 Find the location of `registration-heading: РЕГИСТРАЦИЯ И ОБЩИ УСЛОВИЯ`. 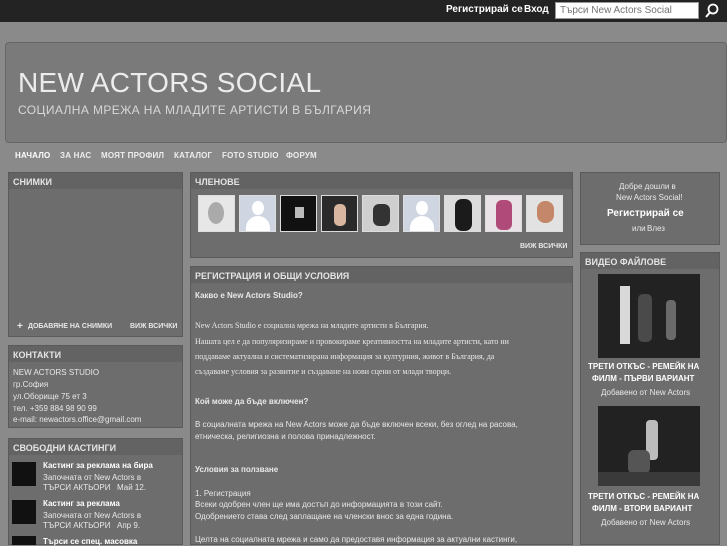

registration-heading: РЕГИСТРАЦИЯ И ОБЩИ УСЛОВИЯ is located at coordinates (381, 275).